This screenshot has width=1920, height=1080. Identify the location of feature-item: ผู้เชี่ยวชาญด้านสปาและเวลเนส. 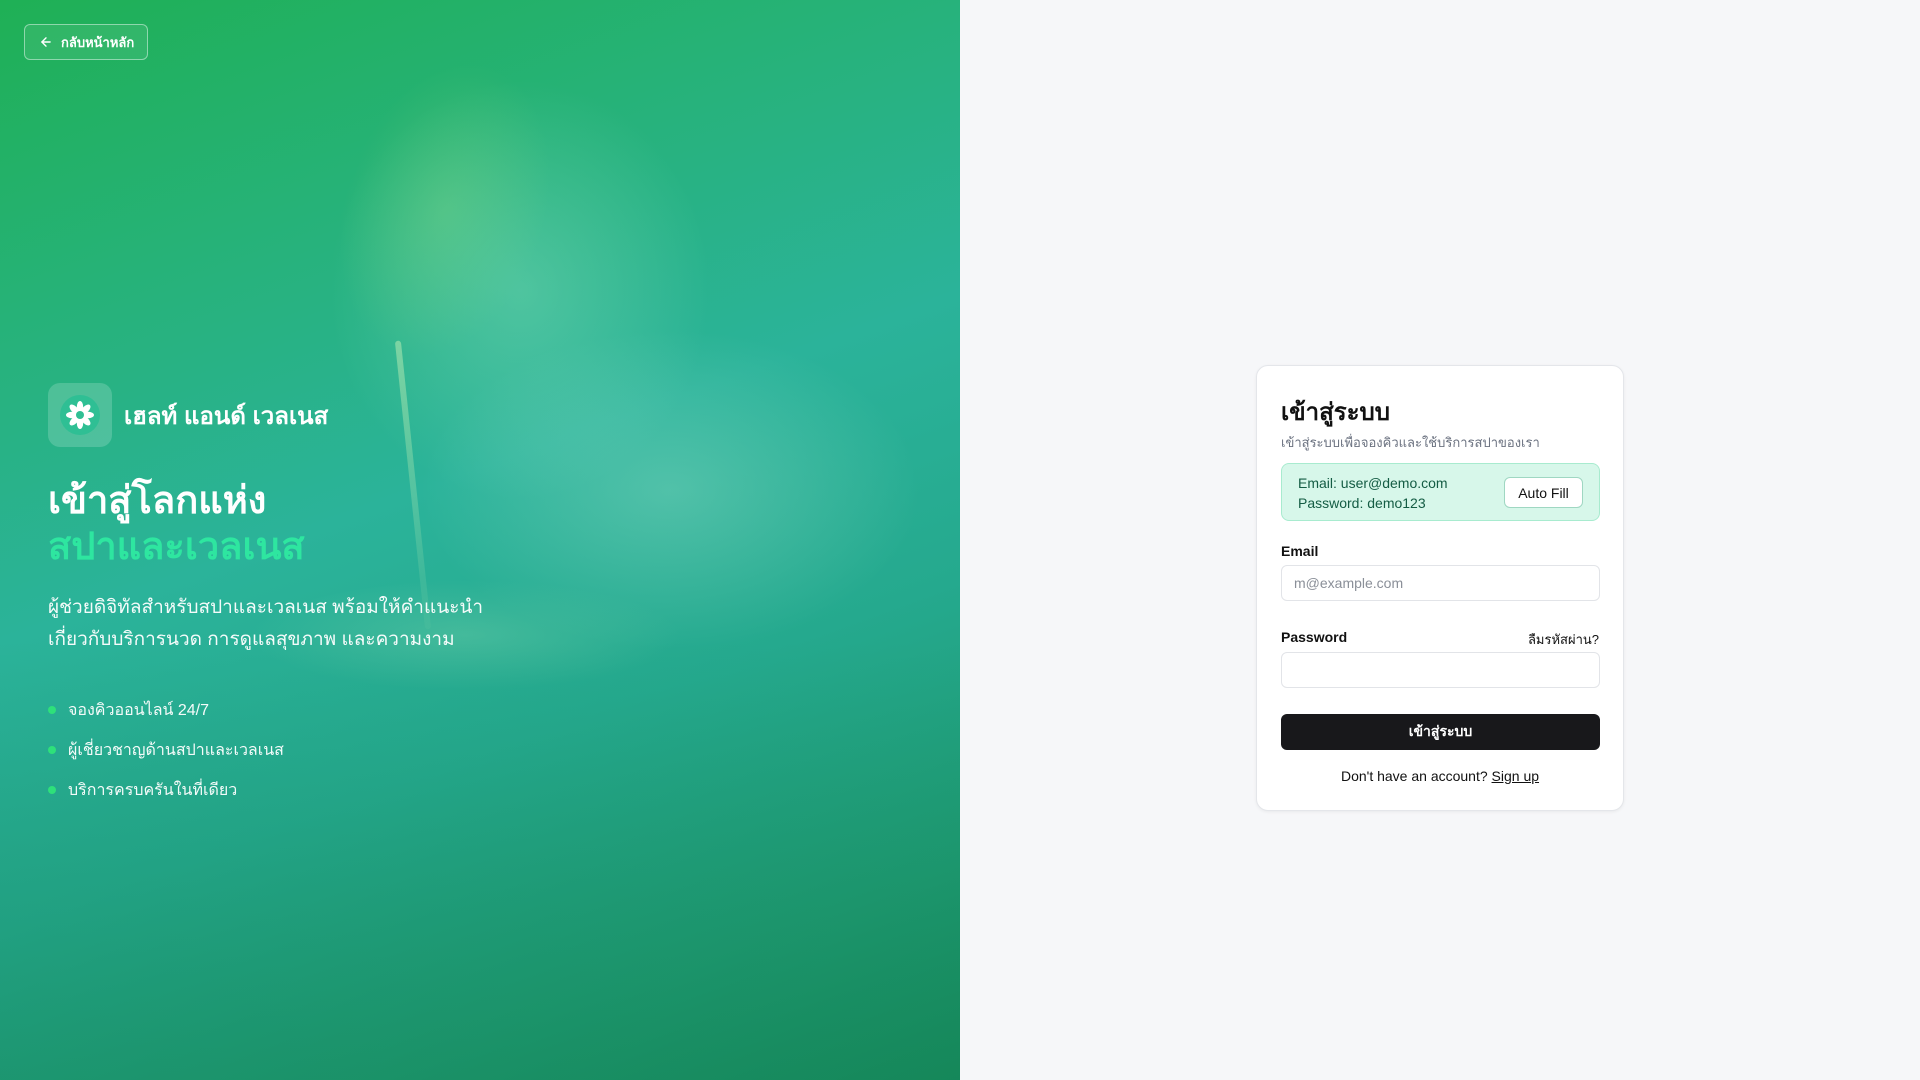
(166, 750).